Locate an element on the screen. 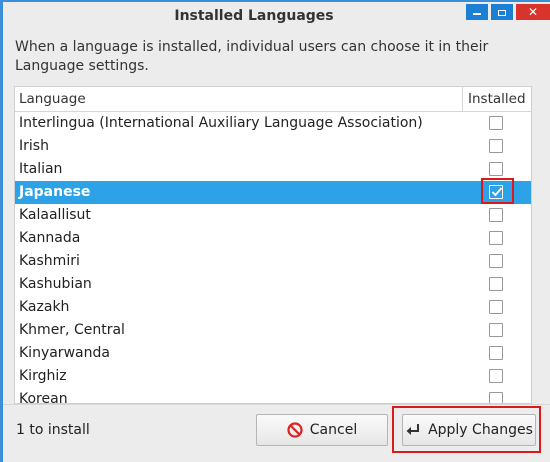  language-name: Korean is located at coordinates (43, 397).